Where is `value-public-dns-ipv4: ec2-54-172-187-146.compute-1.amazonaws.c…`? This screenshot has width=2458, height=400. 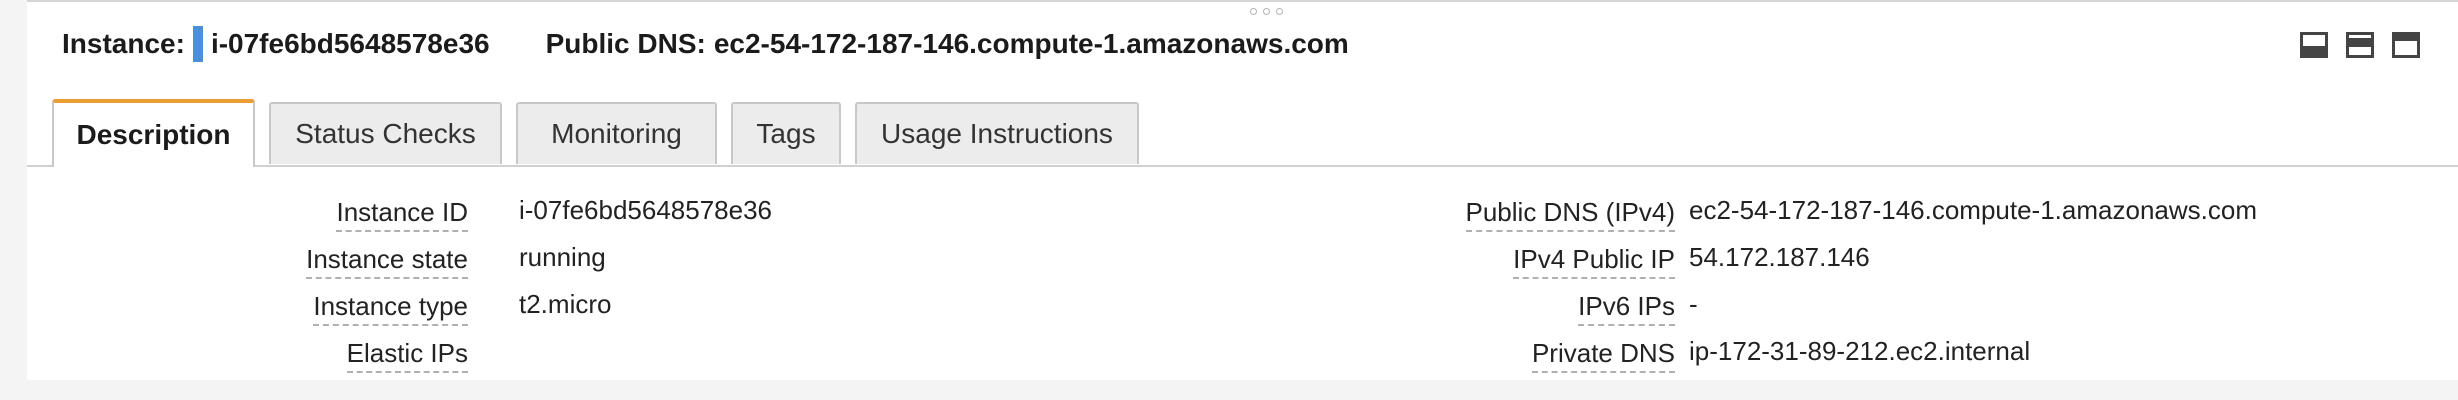 value-public-dns-ipv4: ec2-54-172-187-146.compute-1.amazonaws.c… is located at coordinates (1973, 210).